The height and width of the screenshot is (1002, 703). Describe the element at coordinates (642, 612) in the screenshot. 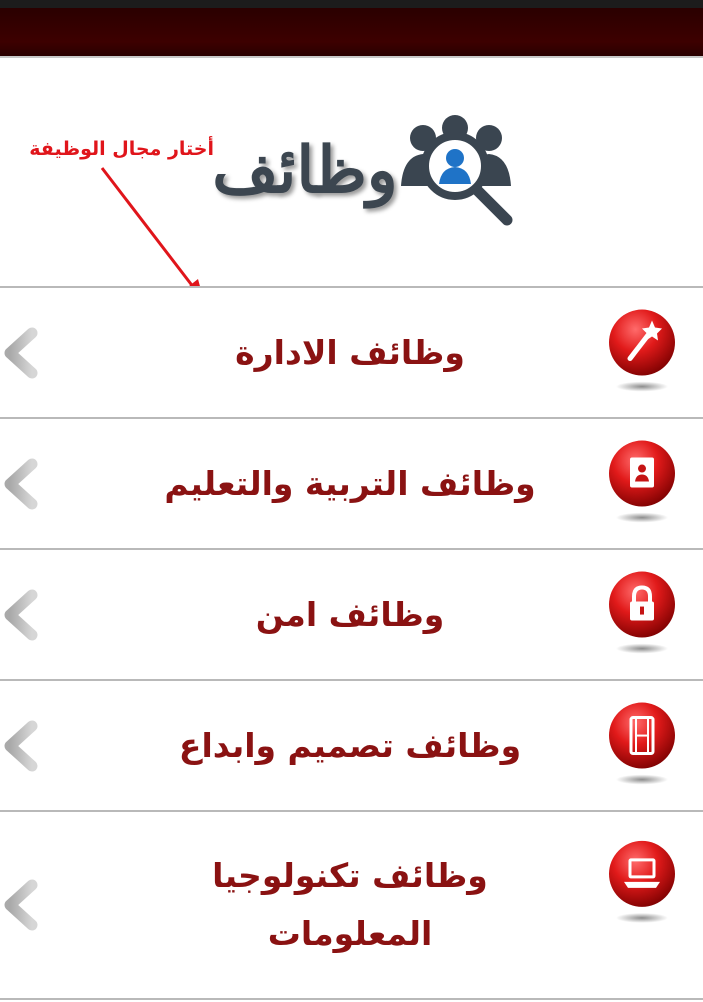

I see `lock-icon` at that location.